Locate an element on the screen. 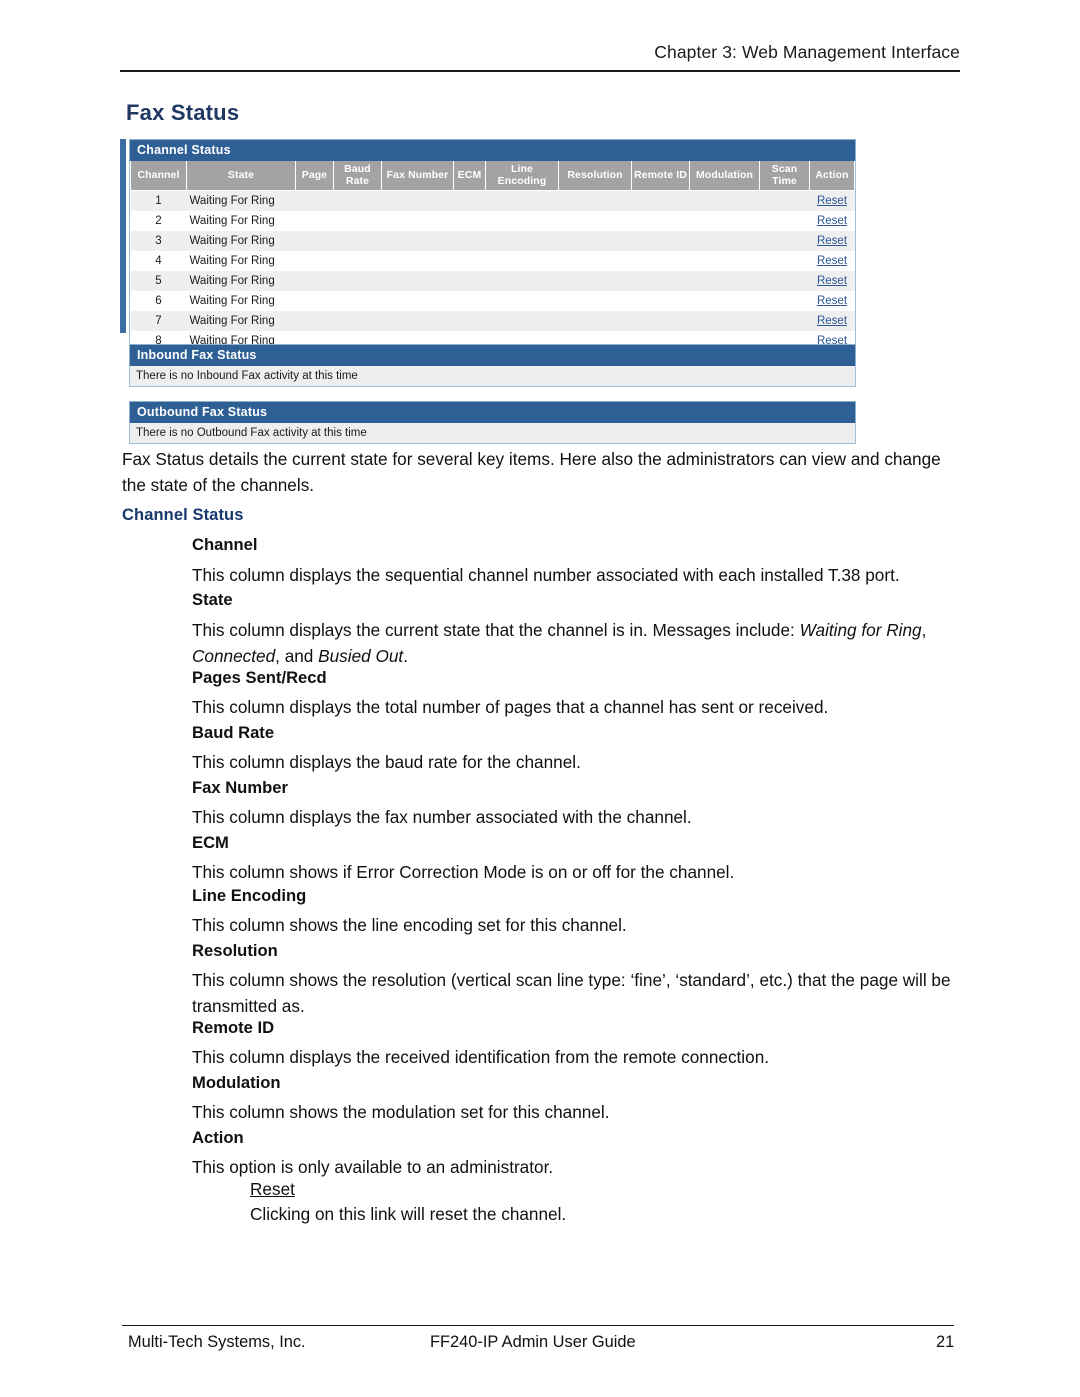 The width and height of the screenshot is (1080, 1397). channel-status-panel-title: Channel Status is located at coordinates (492, 150).